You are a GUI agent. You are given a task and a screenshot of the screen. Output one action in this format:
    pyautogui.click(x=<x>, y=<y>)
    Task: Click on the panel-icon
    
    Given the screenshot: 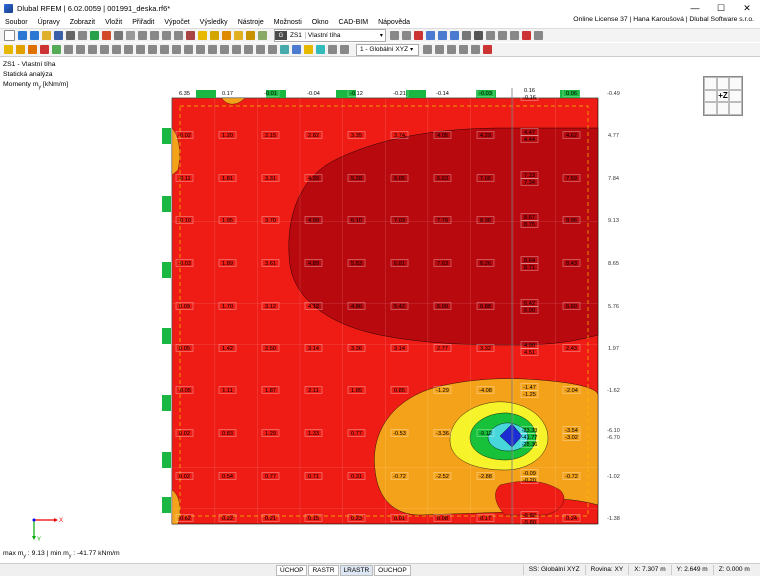 What is the action you would take?
    pyautogui.click(x=166, y=35)
    